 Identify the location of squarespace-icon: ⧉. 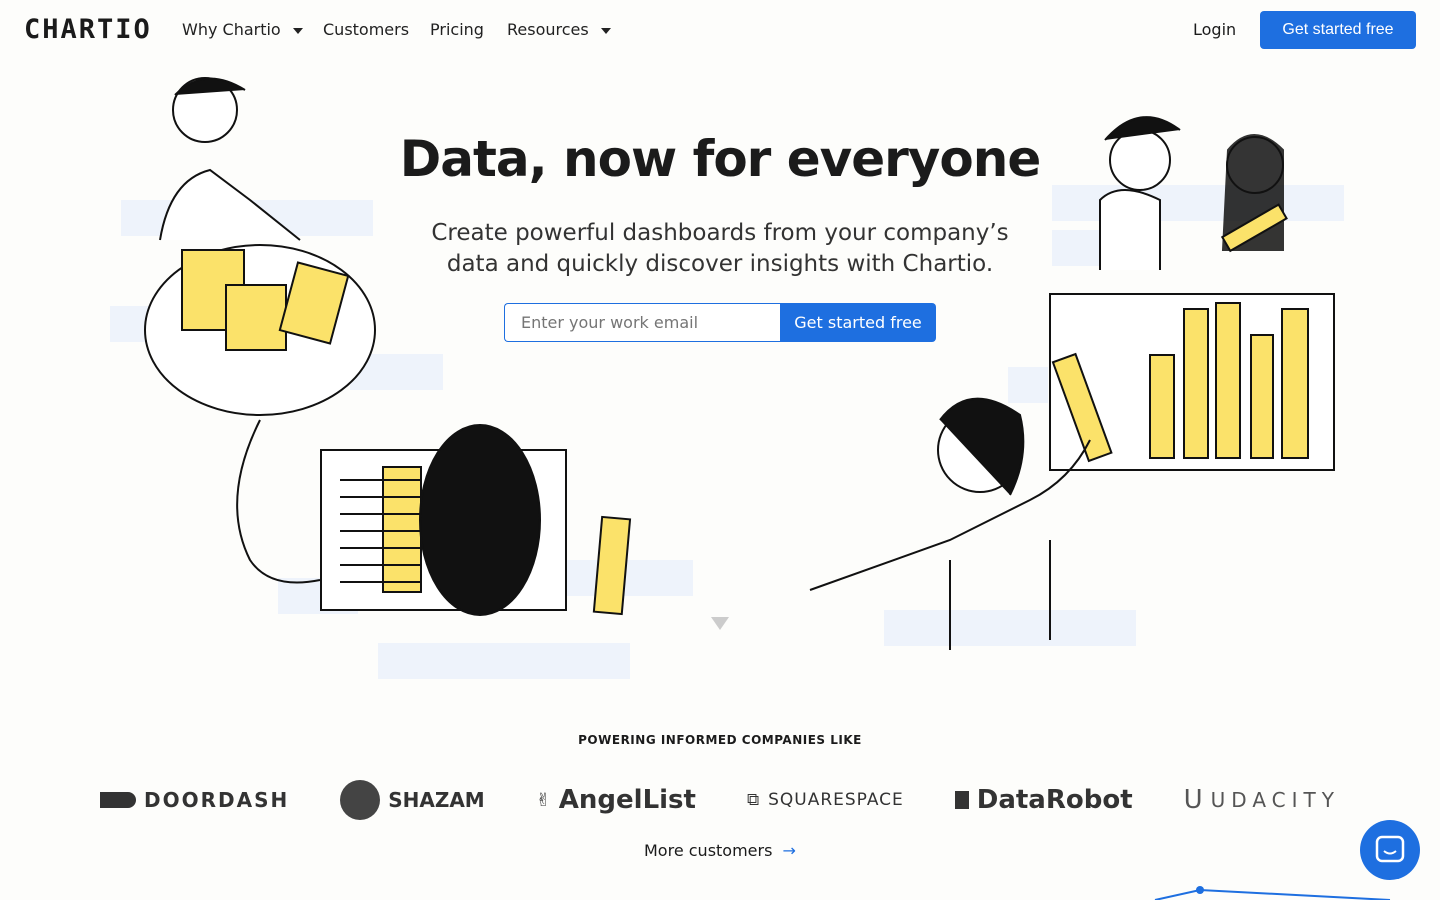
(753, 800).